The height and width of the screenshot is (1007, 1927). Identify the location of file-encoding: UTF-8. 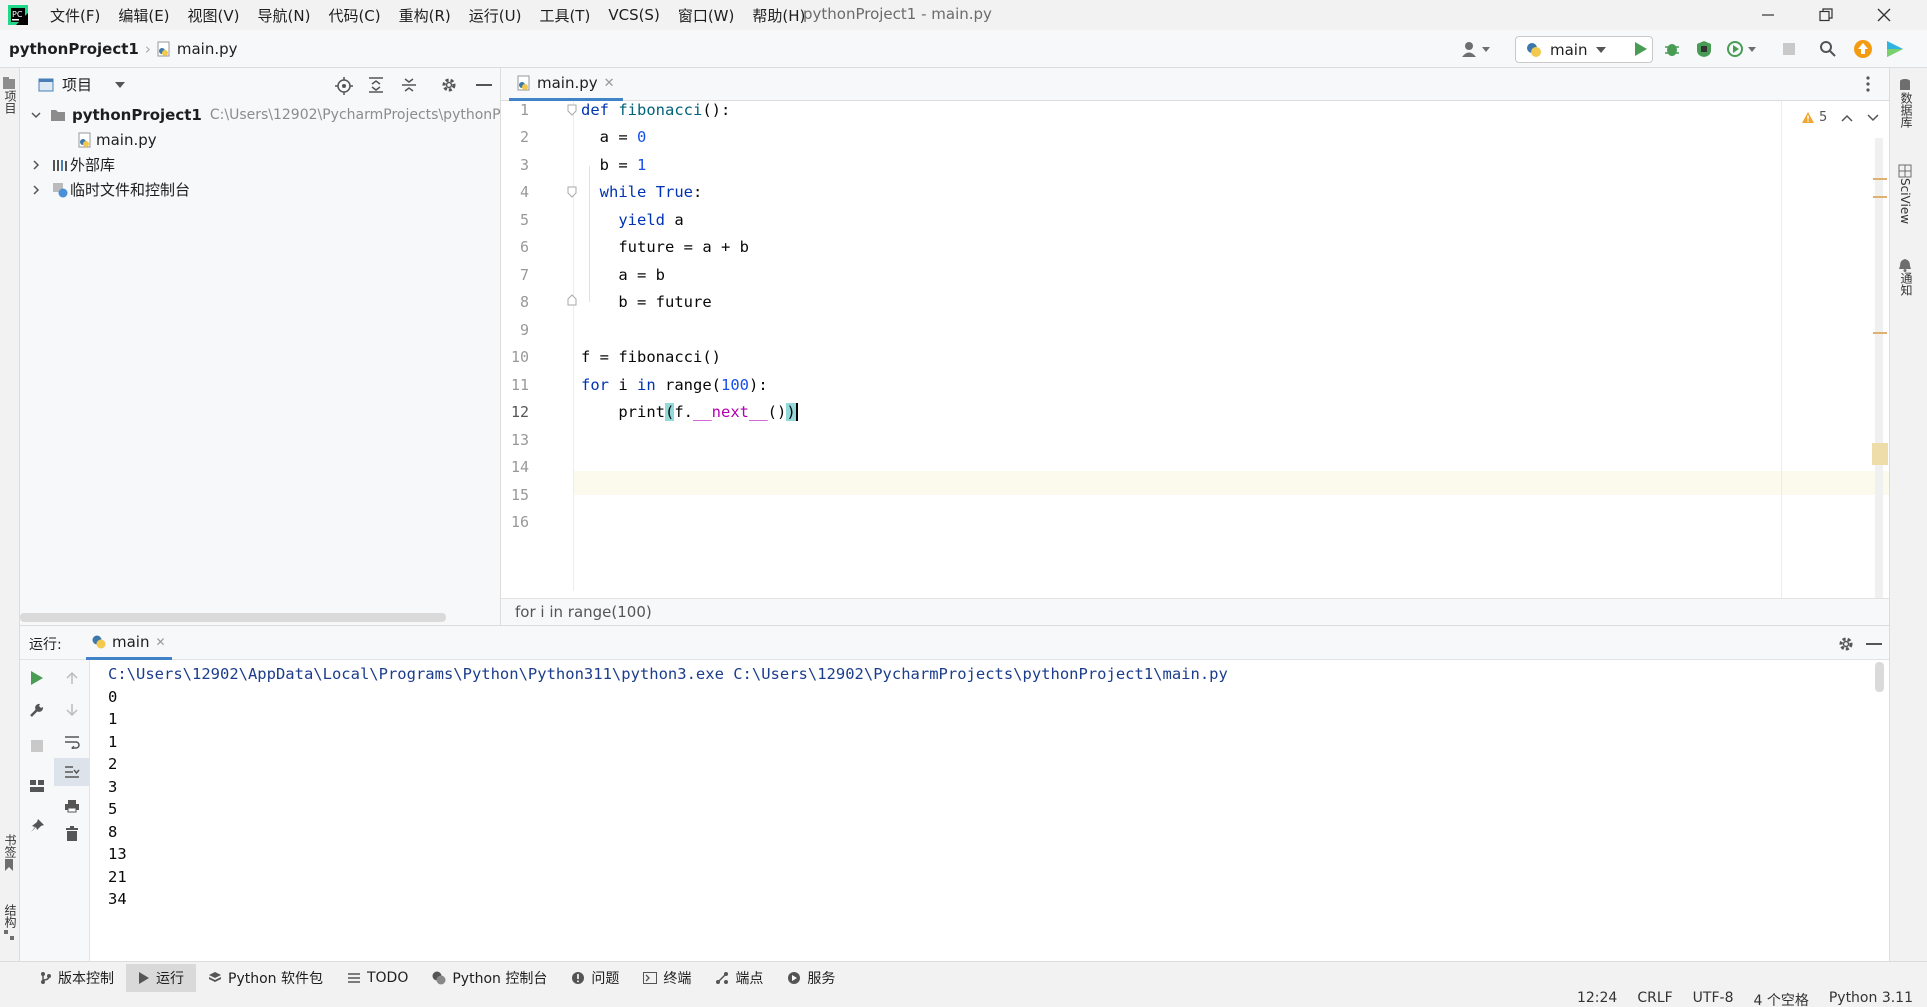
(1713, 998).